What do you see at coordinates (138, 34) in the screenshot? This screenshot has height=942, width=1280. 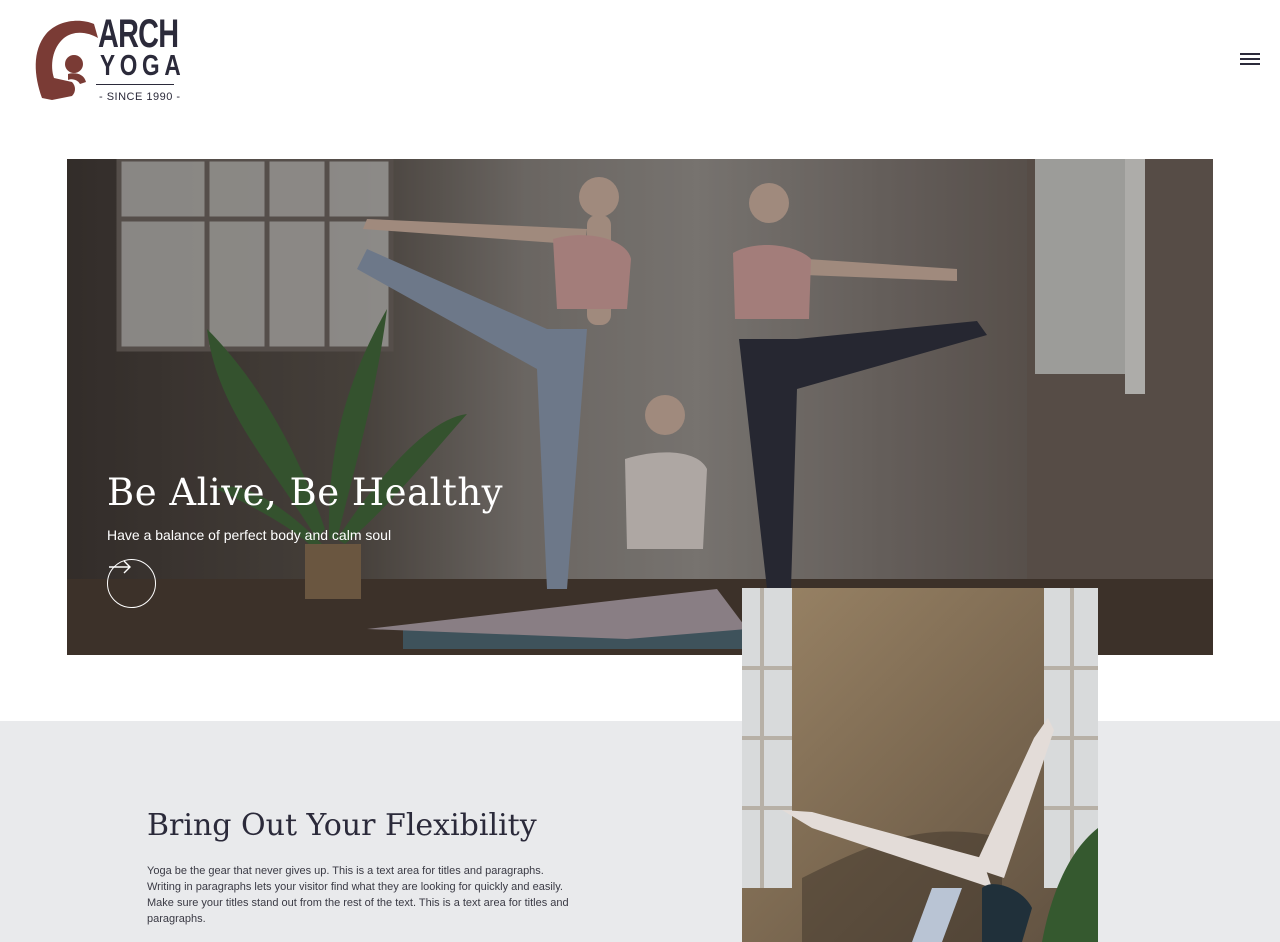 I see `logo-arch-text: ARCH` at bounding box center [138, 34].